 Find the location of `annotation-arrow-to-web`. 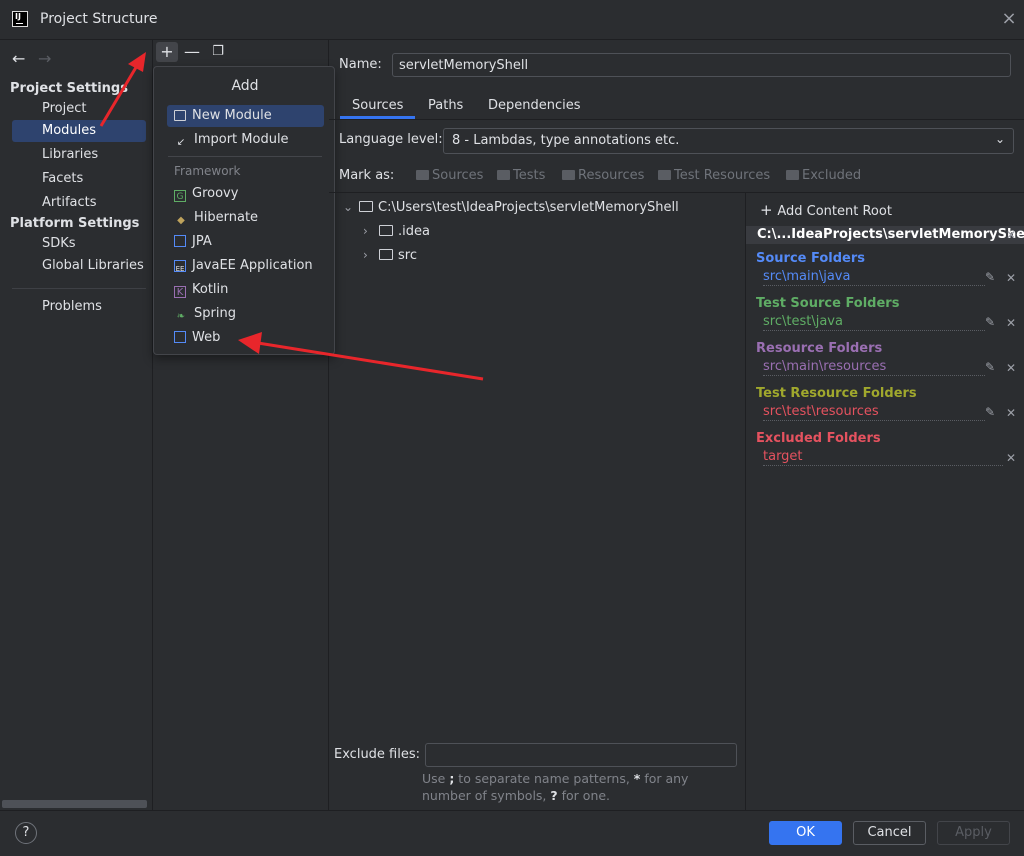

annotation-arrow-to-web is located at coordinates (370, 361).